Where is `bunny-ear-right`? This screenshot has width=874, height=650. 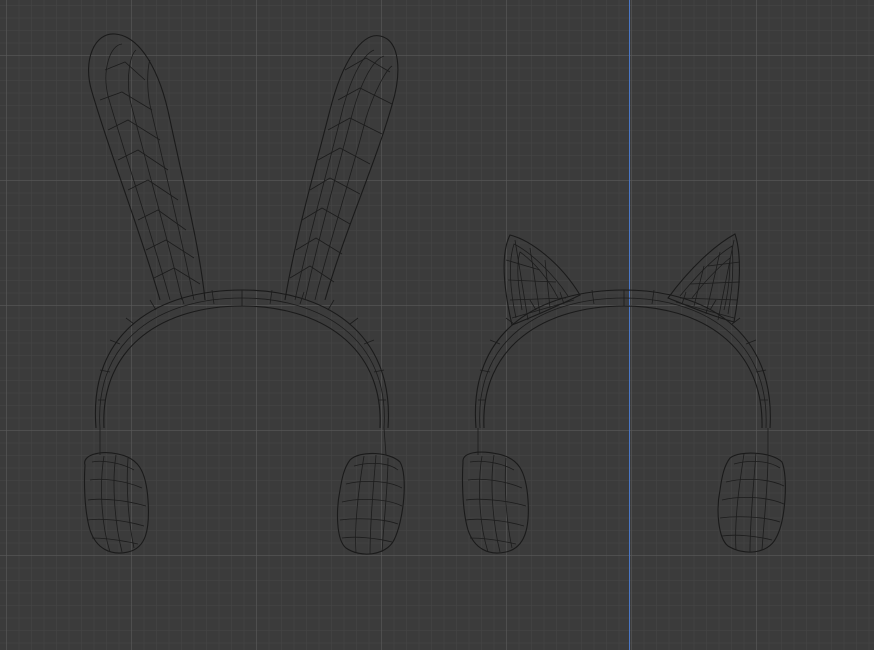
bunny-ear-right is located at coordinates (341, 168).